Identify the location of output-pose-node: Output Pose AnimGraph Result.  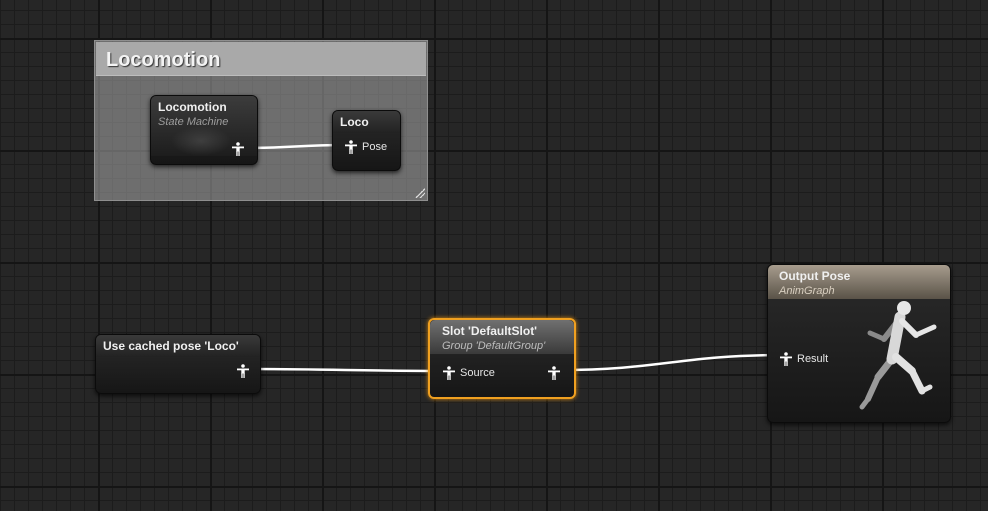
(859, 343).